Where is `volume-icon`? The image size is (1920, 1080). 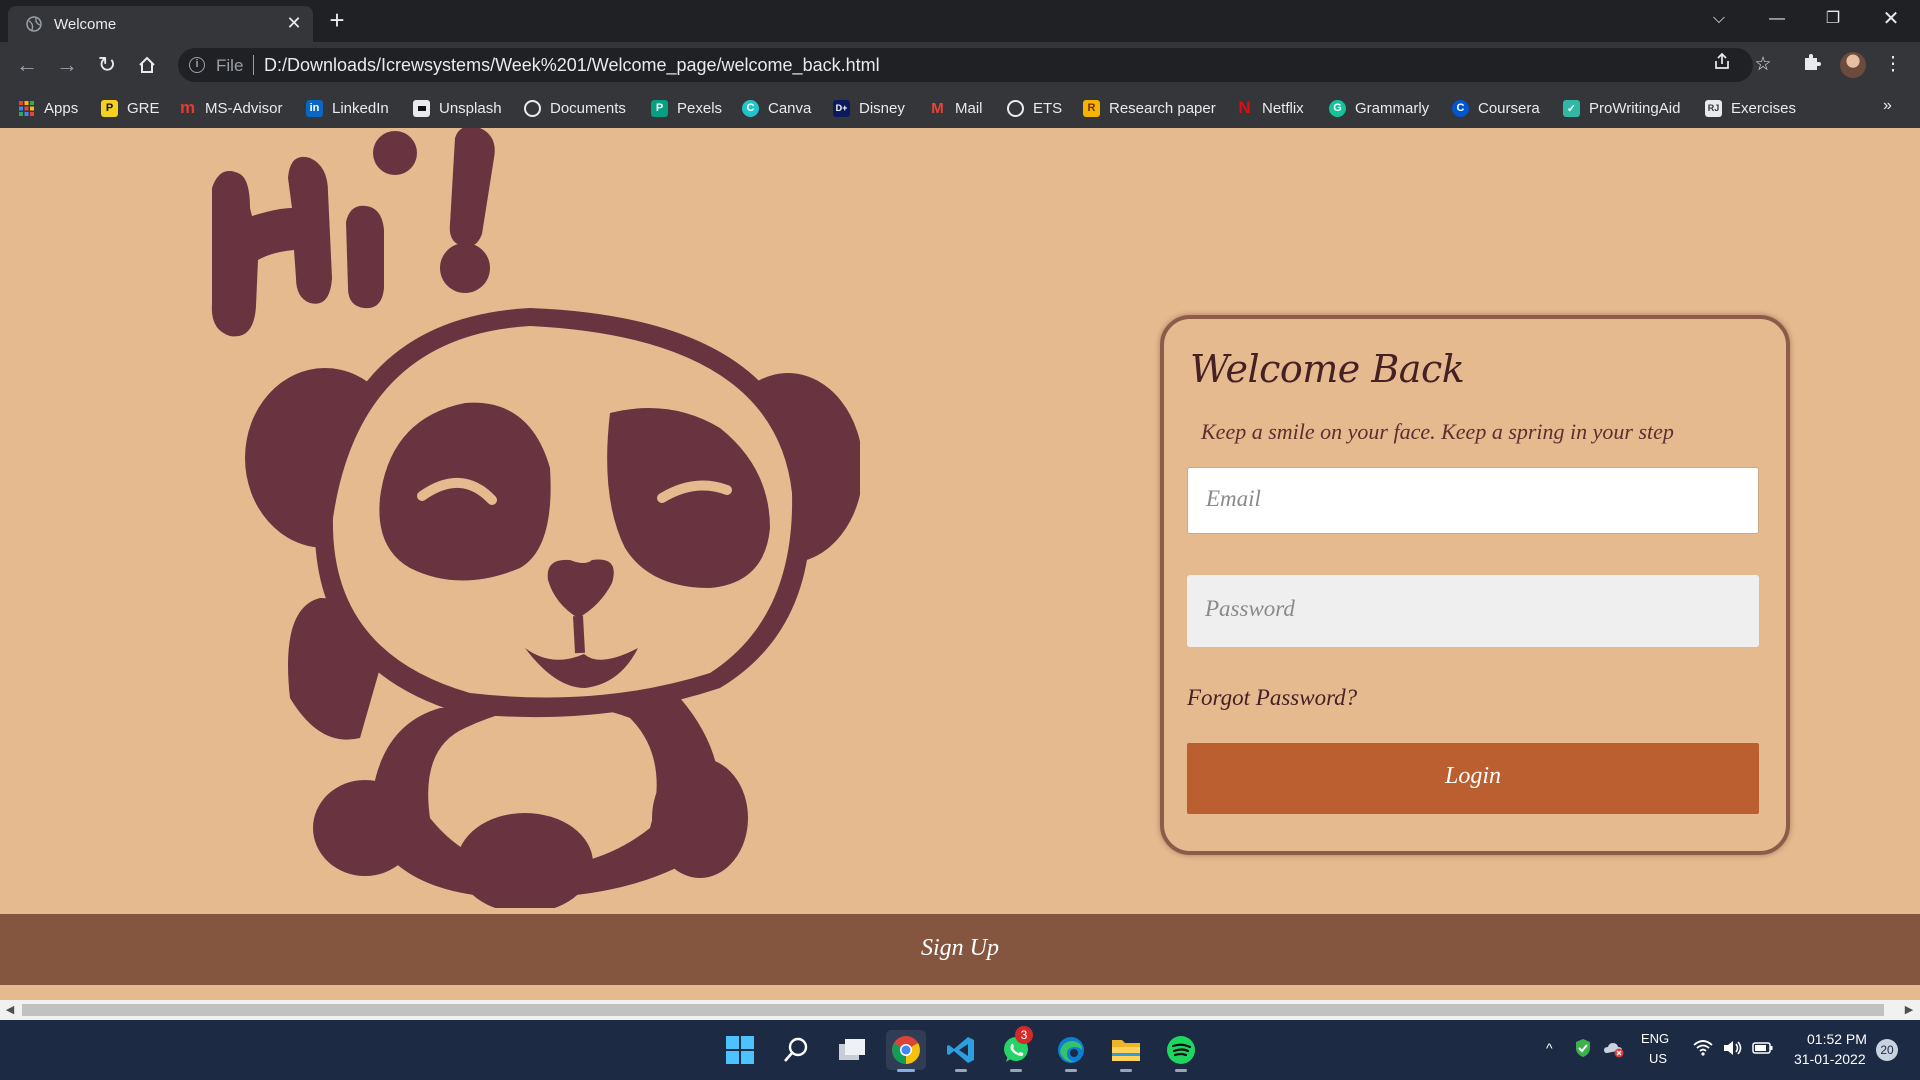 volume-icon is located at coordinates (1733, 1049).